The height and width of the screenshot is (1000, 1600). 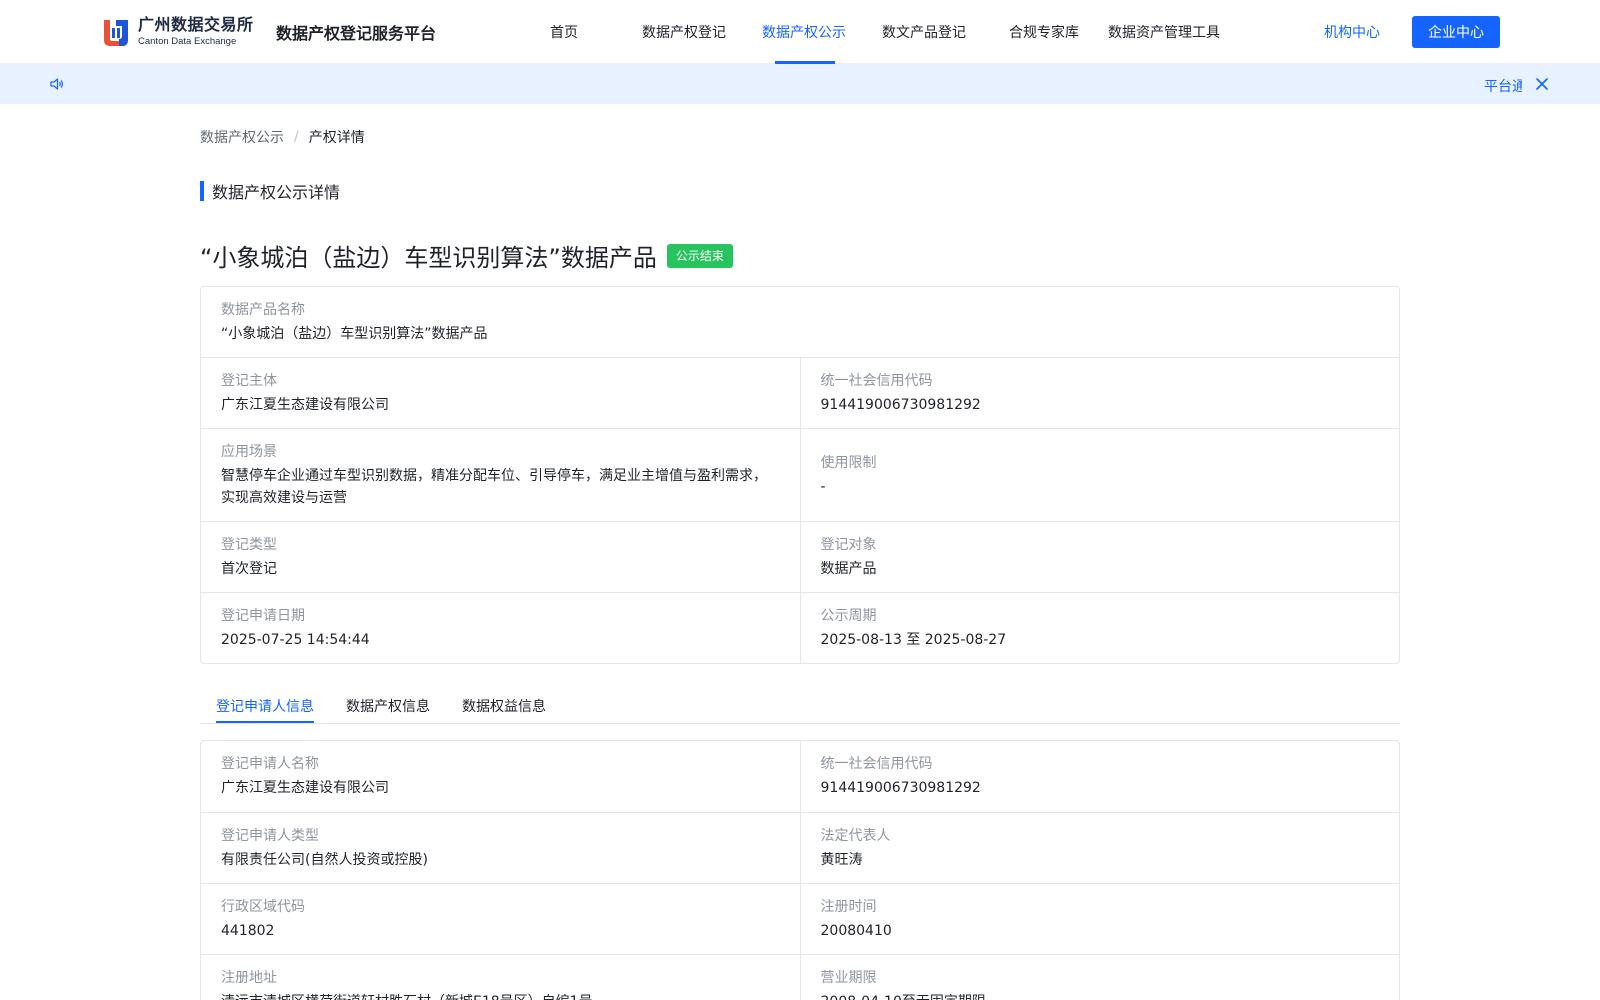 I want to click on logo: 广州数据交易所 Canton Data Exchange, so click(x=177, y=32).